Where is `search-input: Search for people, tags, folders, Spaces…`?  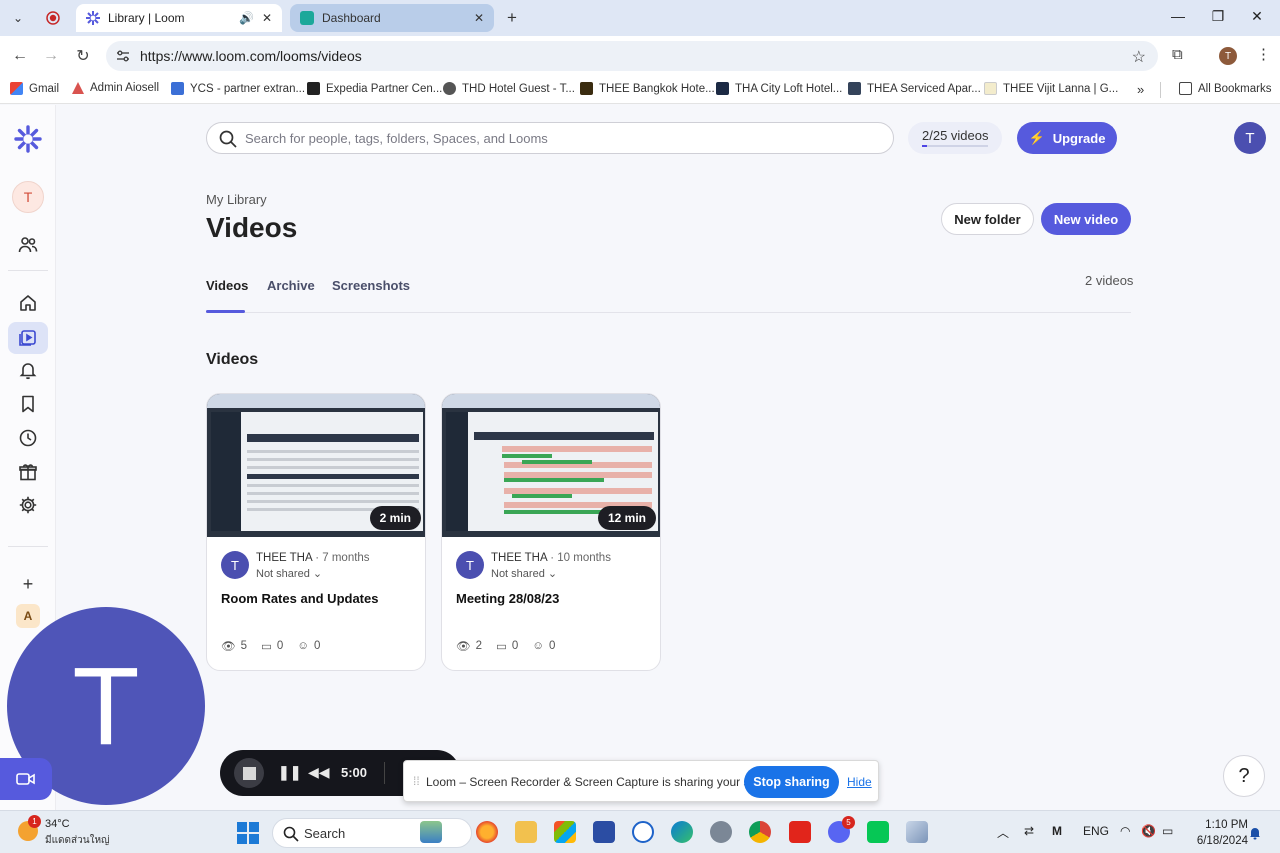 search-input: Search for people, tags, folders, Spaces… is located at coordinates (550, 138).